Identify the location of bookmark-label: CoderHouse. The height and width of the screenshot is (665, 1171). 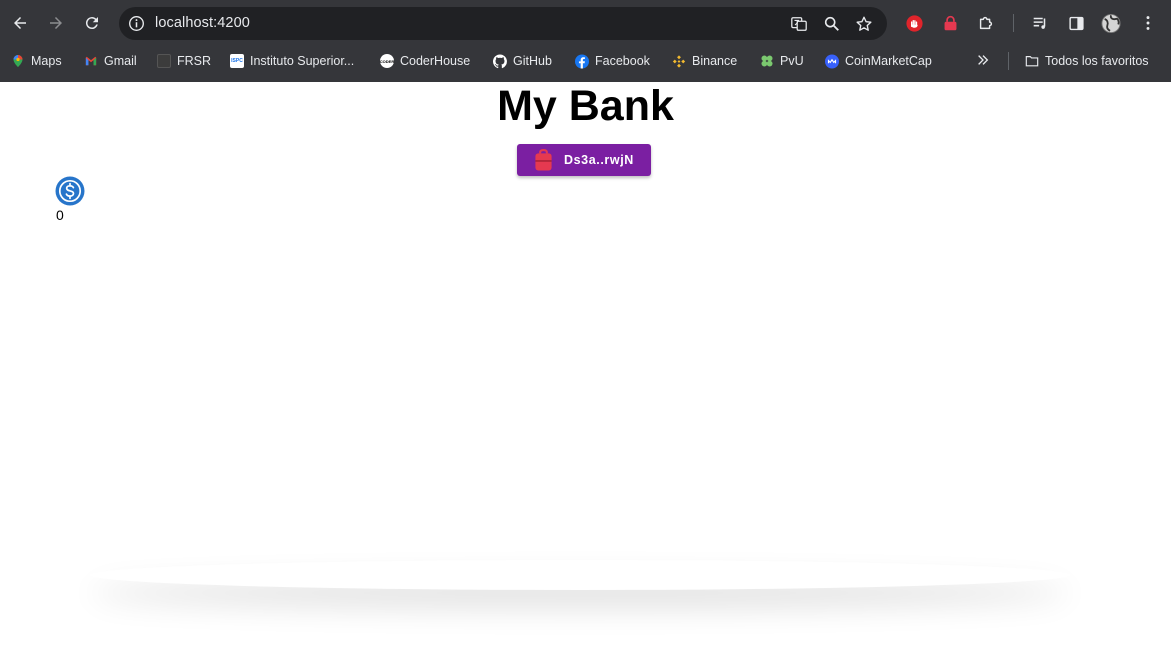
(435, 61).